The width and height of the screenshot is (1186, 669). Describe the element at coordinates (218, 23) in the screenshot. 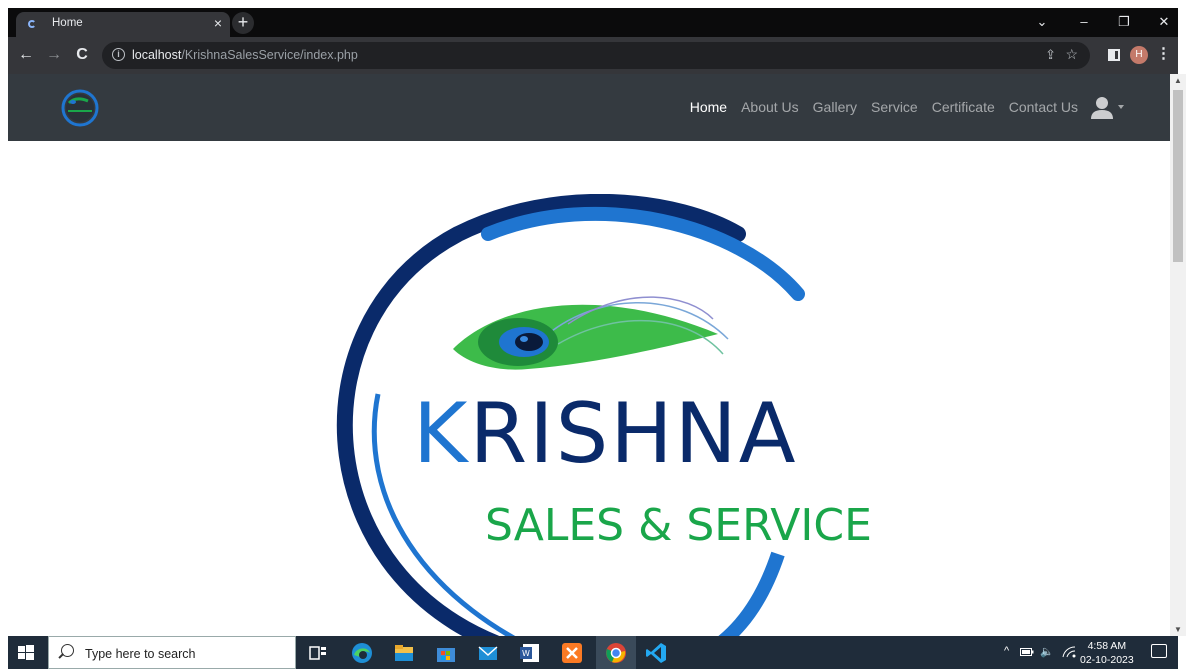

I see `tab-close-icon: ×` at that location.